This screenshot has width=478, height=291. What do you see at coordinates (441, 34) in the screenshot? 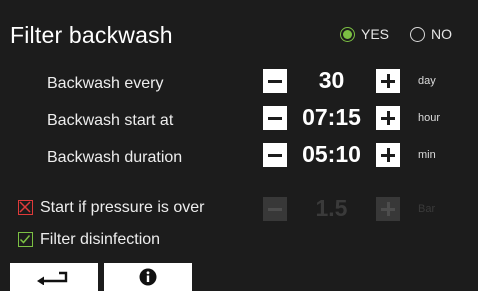
I see `radio-no-label: NO` at bounding box center [441, 34].